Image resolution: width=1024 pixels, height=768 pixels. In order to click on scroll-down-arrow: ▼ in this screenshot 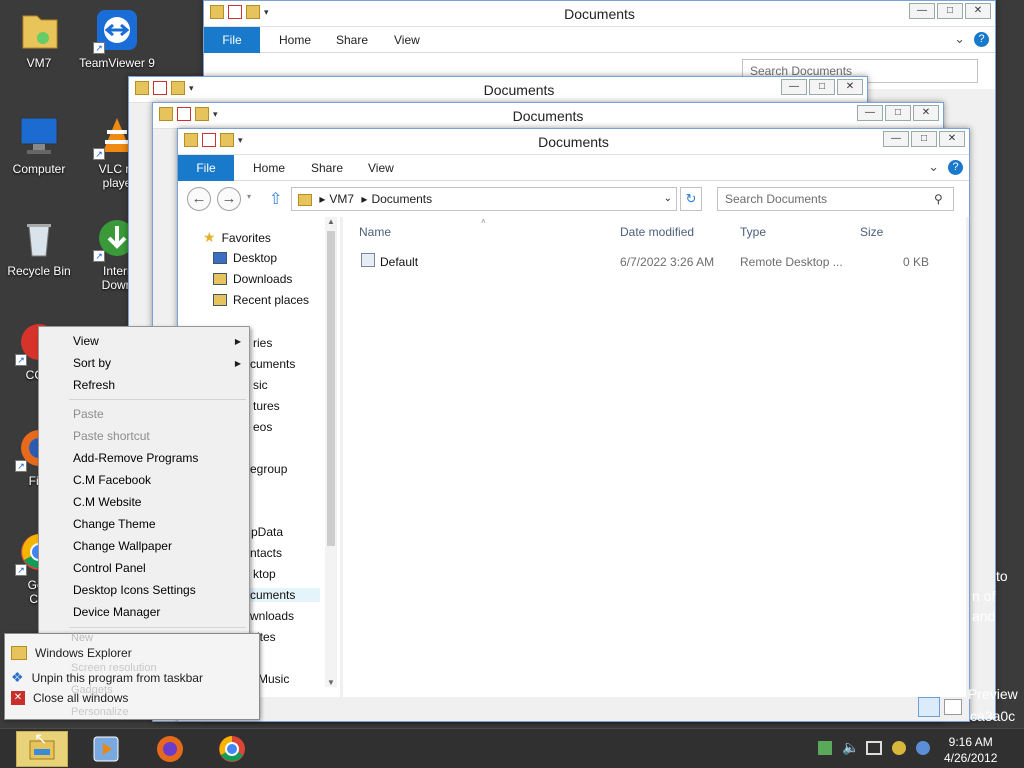, I will do `click(331, 682)`.